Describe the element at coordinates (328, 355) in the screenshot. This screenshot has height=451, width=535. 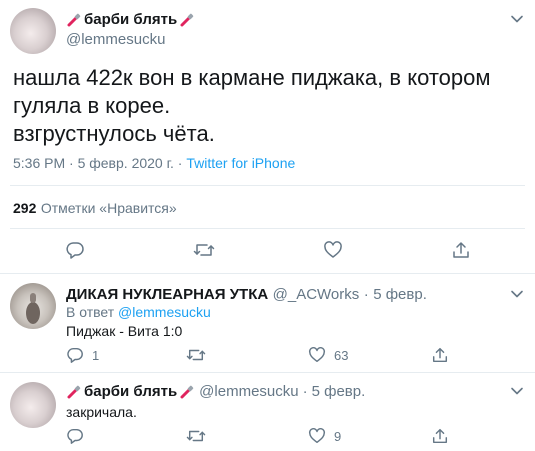
I see `like-icon: 63` at that location.